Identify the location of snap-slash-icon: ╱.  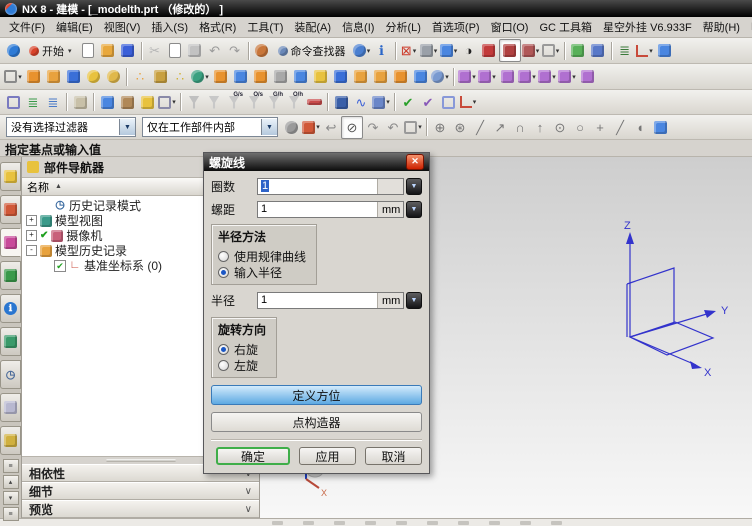
(620, 127).